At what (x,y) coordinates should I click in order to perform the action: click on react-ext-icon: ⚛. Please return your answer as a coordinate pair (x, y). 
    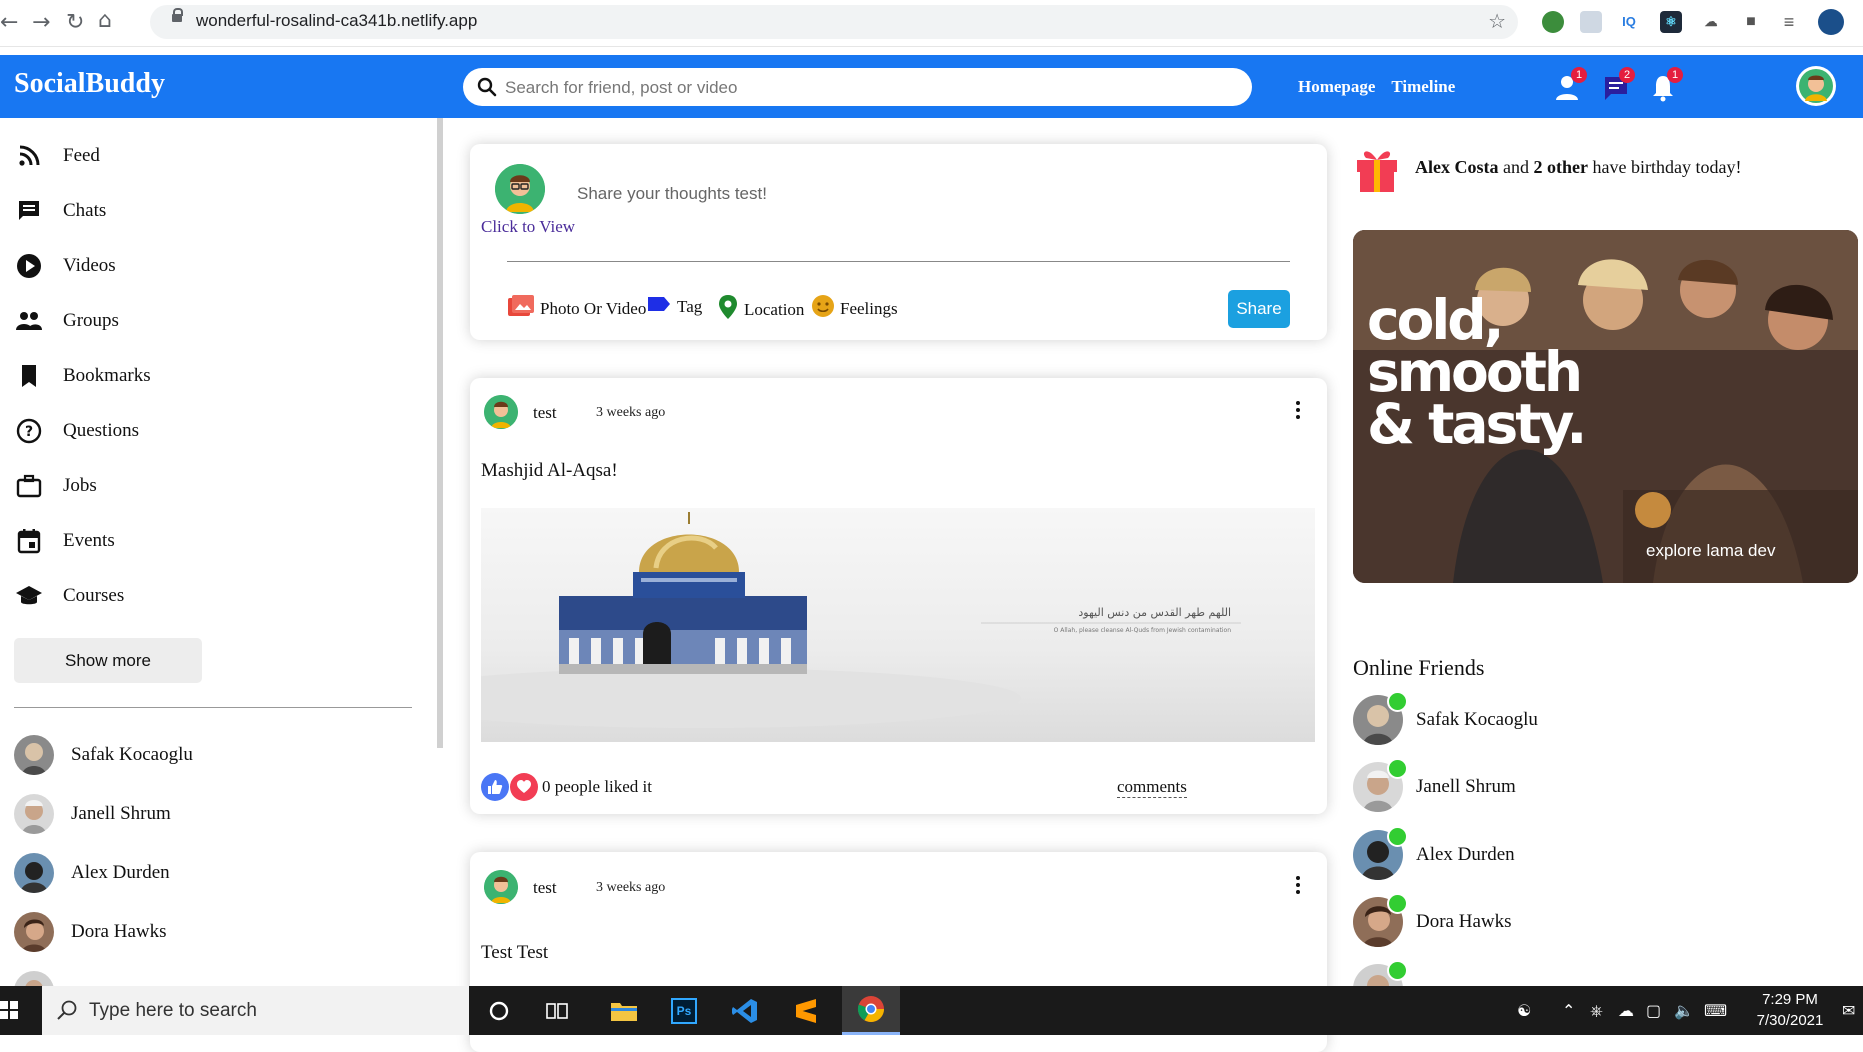
    Looking at the image, I should click on (1671, 22).